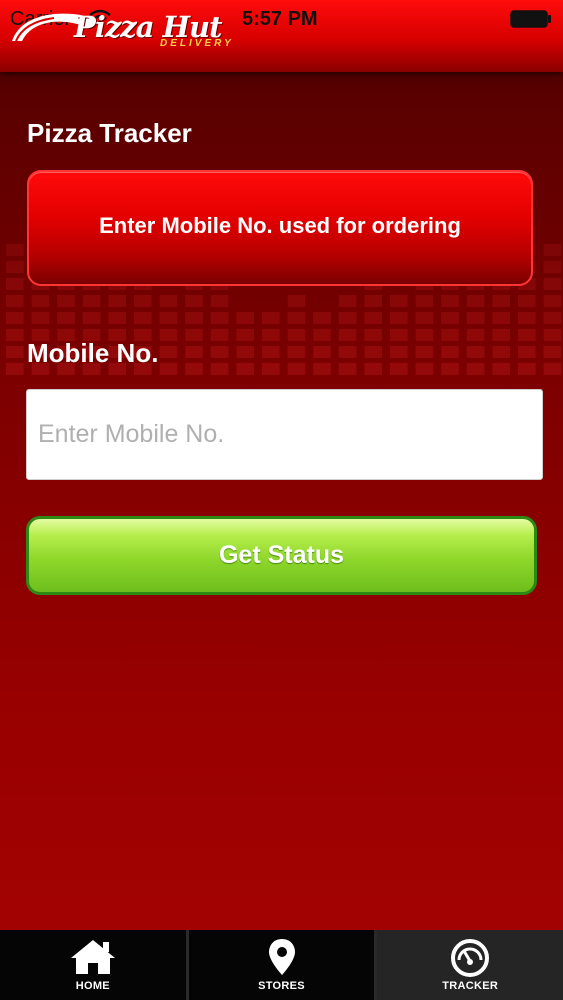 The width and height of the screenshot is (563, 1000). I want to click on tab-tracker: TRACKER, so click(470, 965).